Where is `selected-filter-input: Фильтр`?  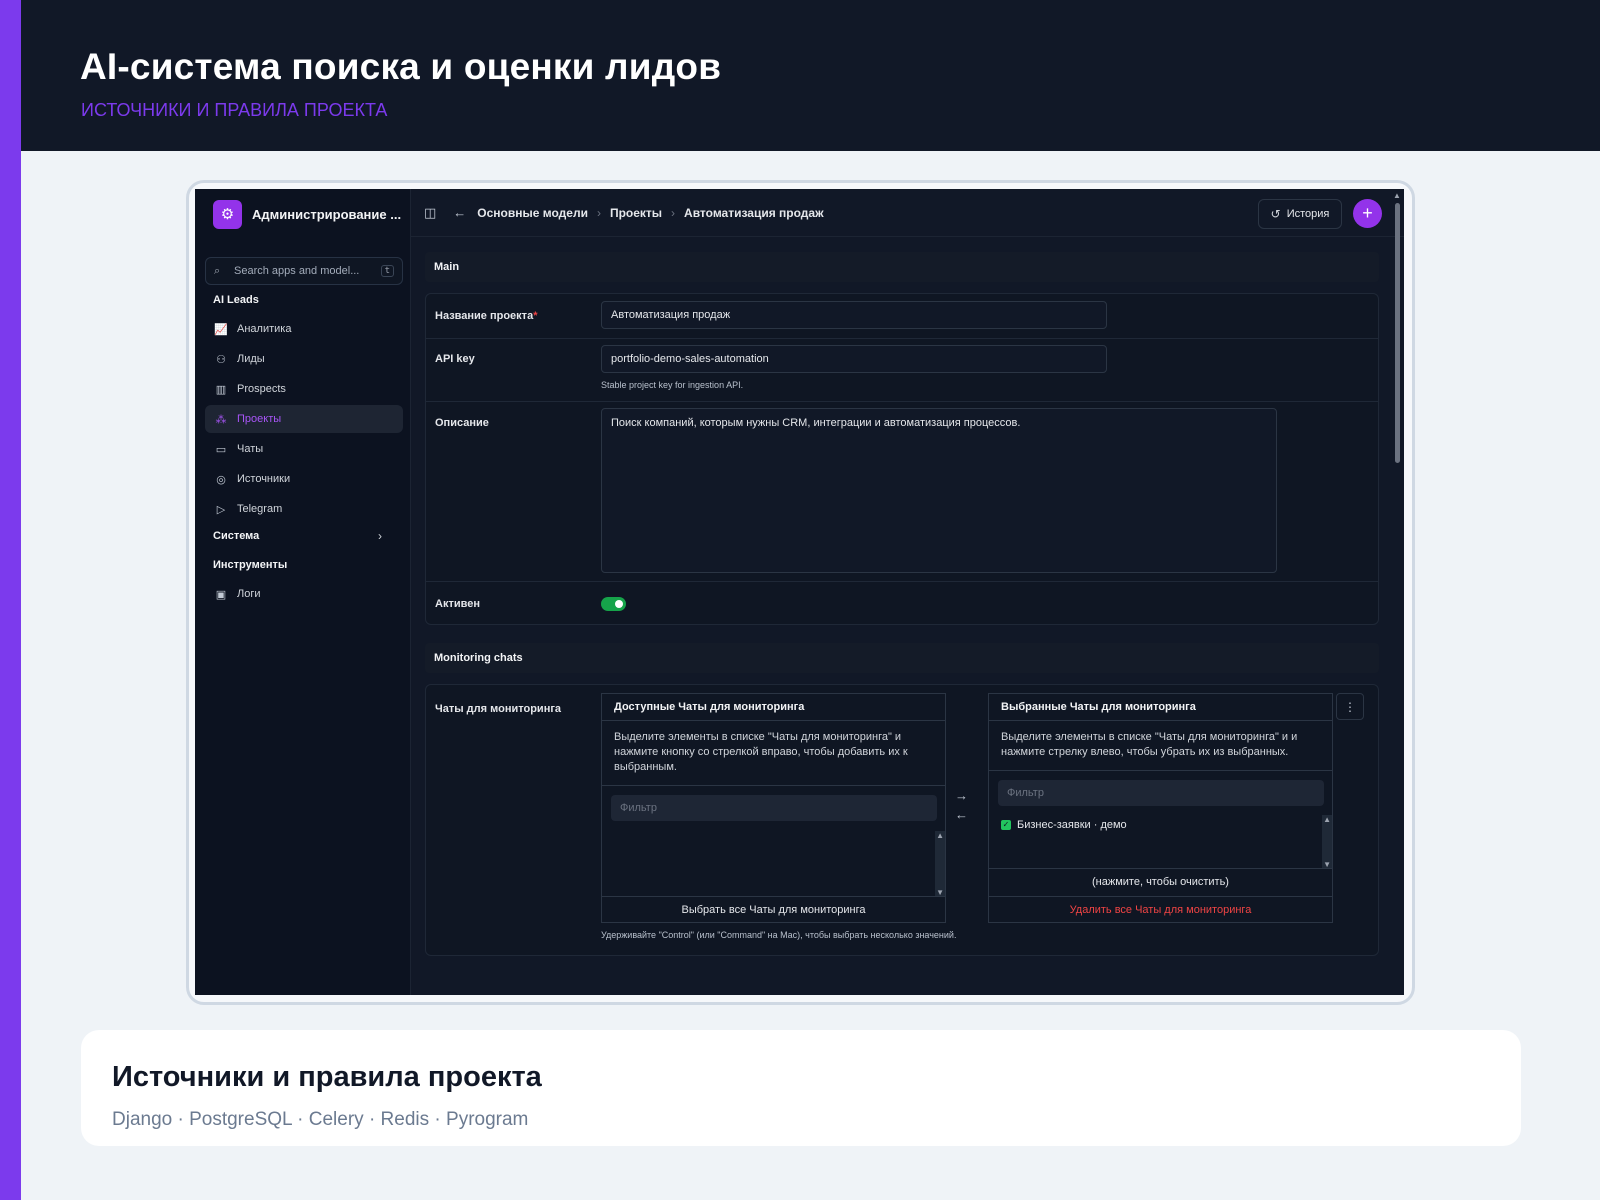
selected-filter-input: Фильтр is located at coordinates (1161, 793).